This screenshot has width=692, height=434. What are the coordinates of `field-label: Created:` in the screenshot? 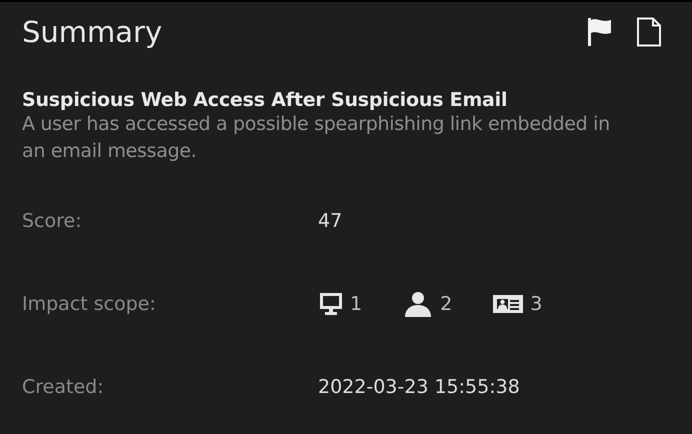 It's located at (63, 387).